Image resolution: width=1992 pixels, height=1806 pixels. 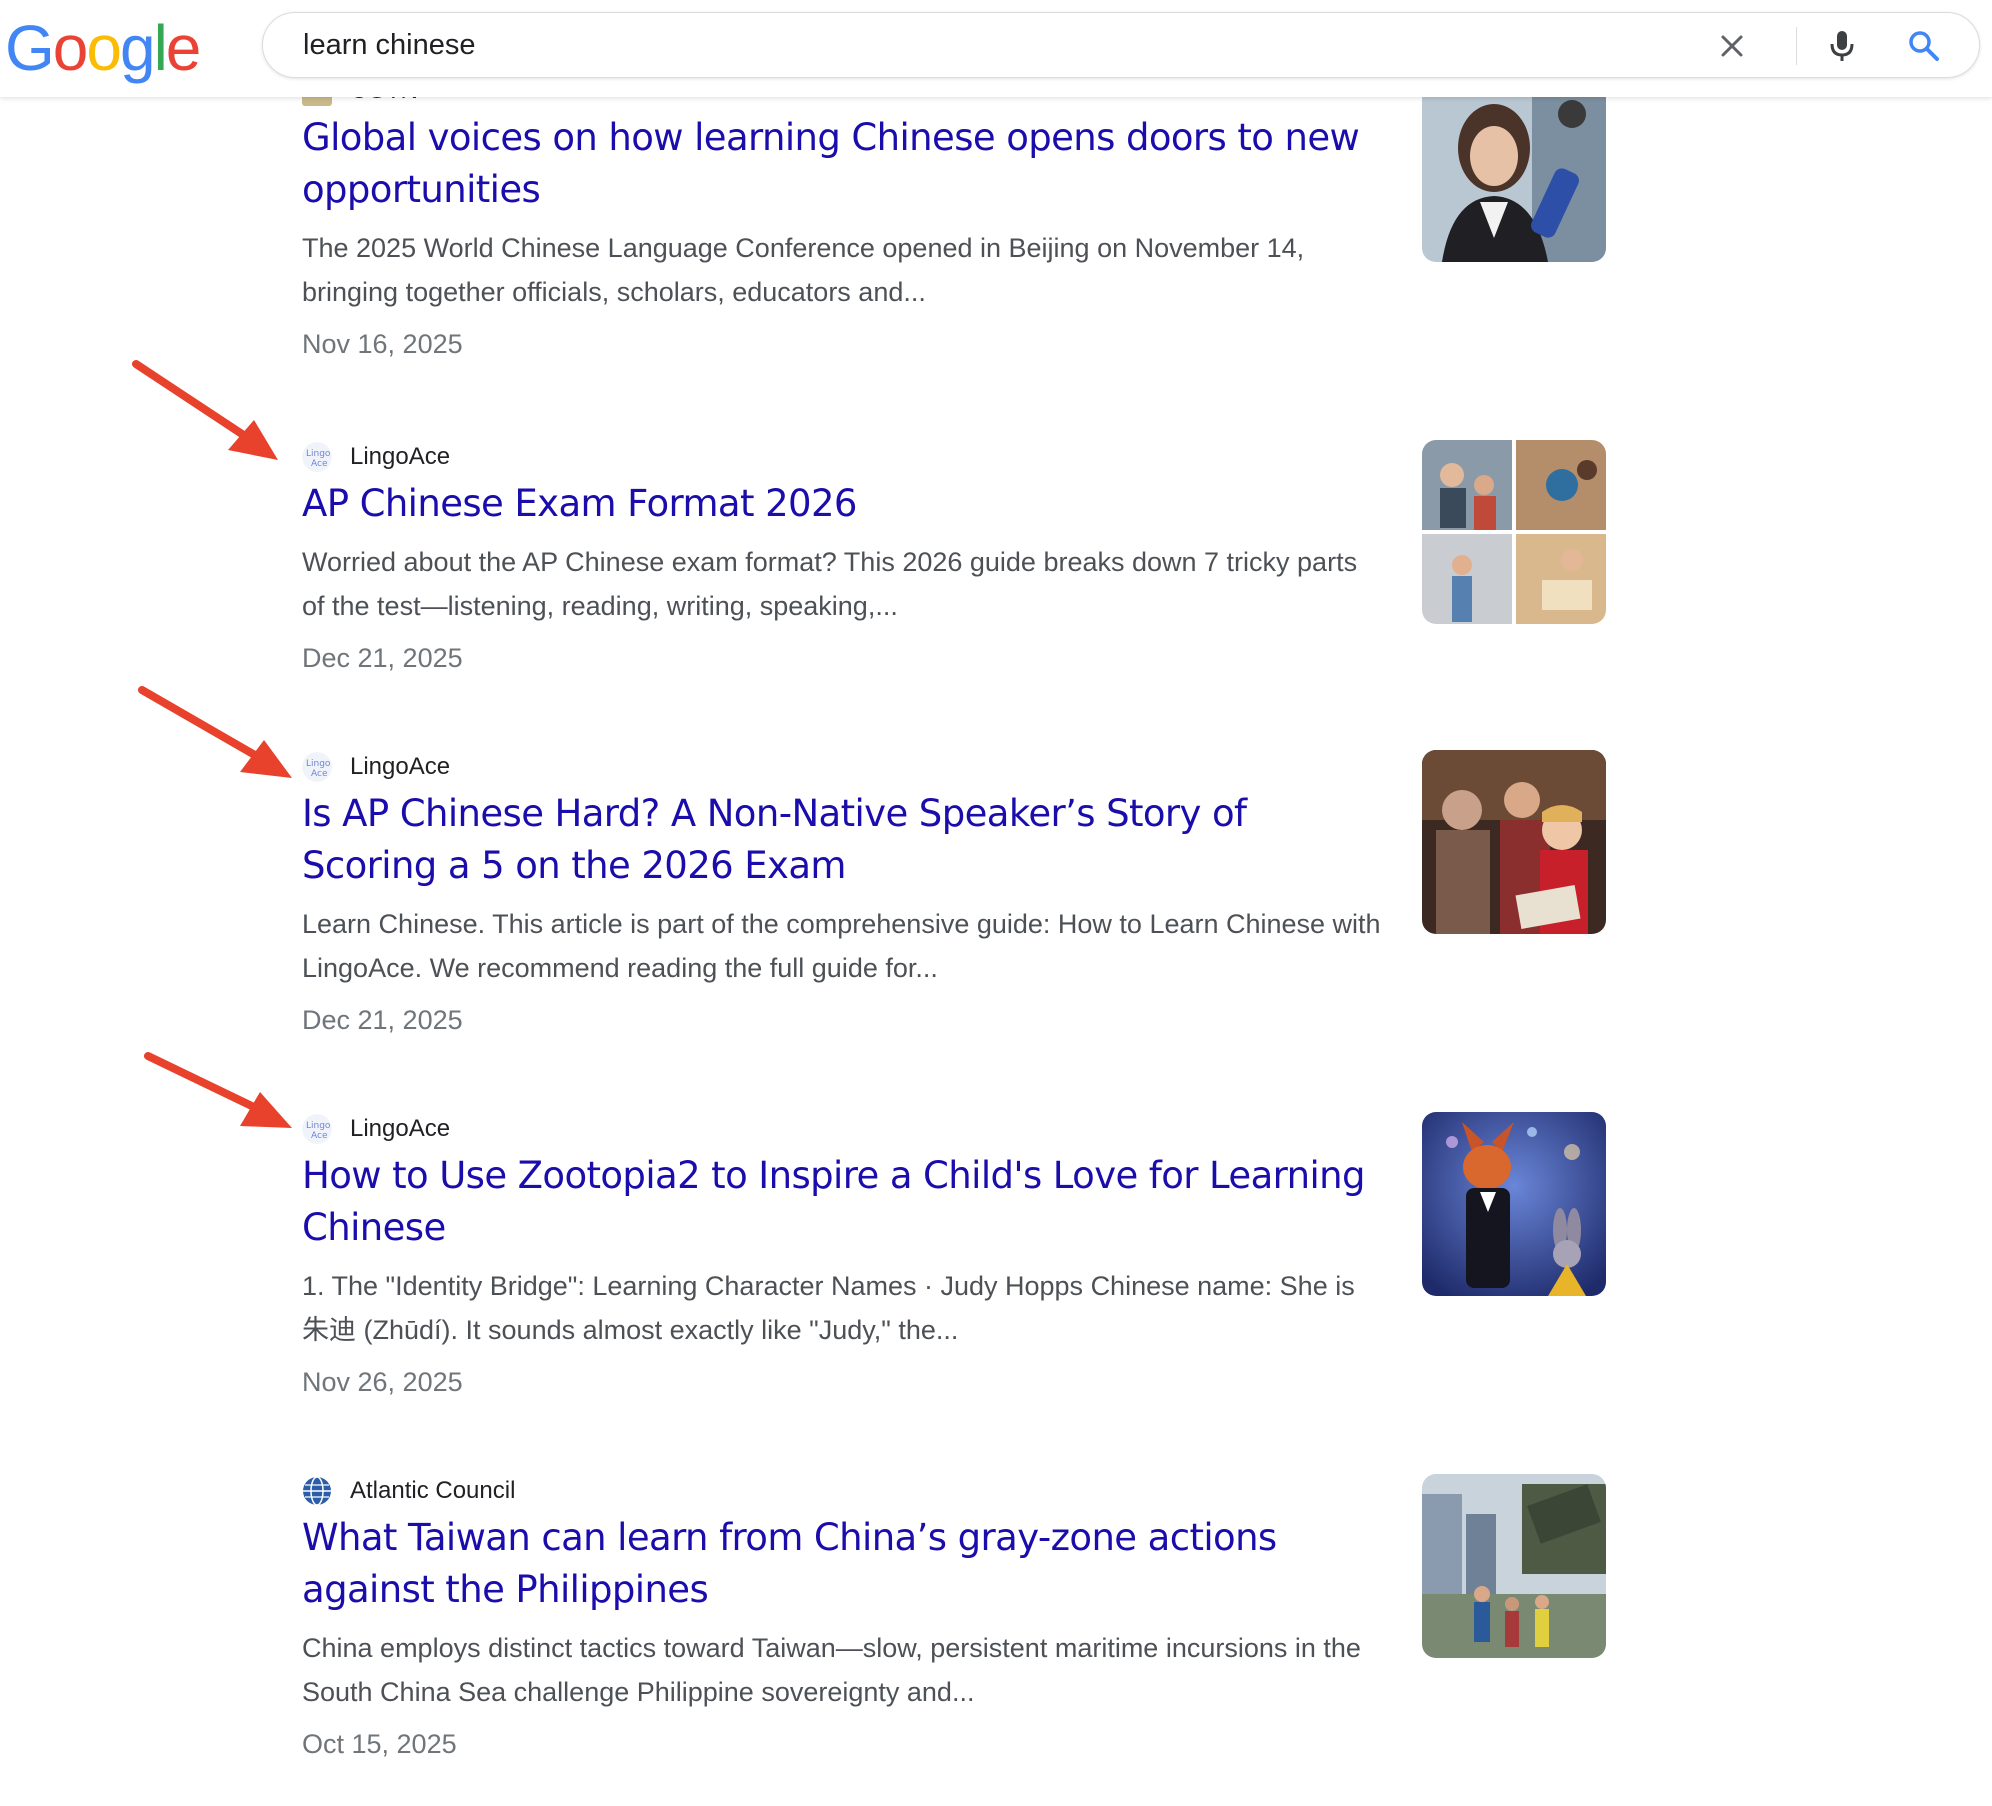 What do you see at coordinates (137, 48) in the screenshot?
I see `logo-letter: g` at bounding box center [137, 48].